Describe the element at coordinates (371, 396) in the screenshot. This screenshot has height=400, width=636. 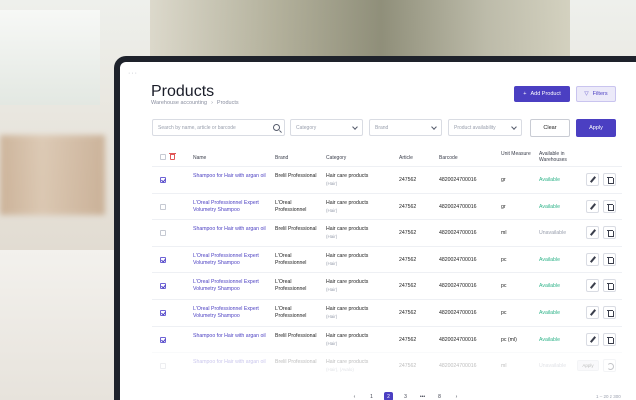
I see `page-1: 1` at that location.